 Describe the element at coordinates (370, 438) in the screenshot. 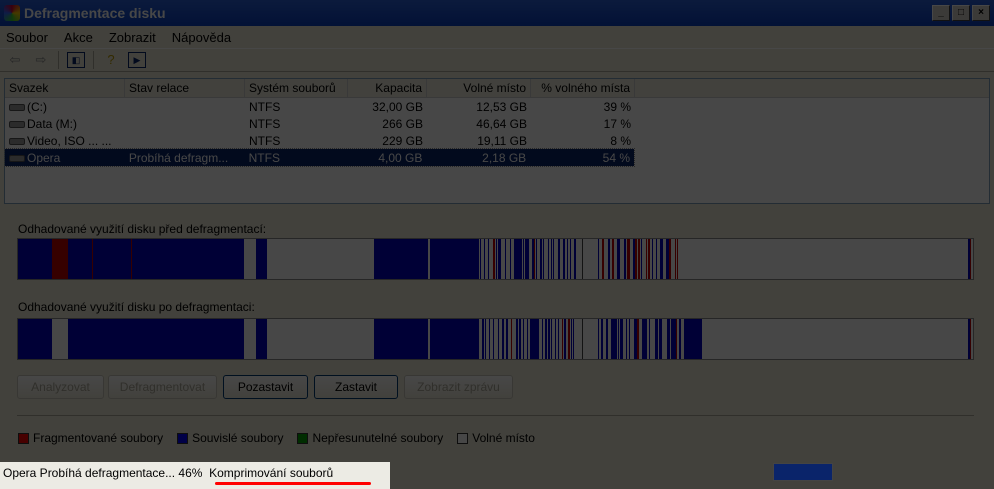

I see `legend-item: Nepřesunutelné soubory` at that location.